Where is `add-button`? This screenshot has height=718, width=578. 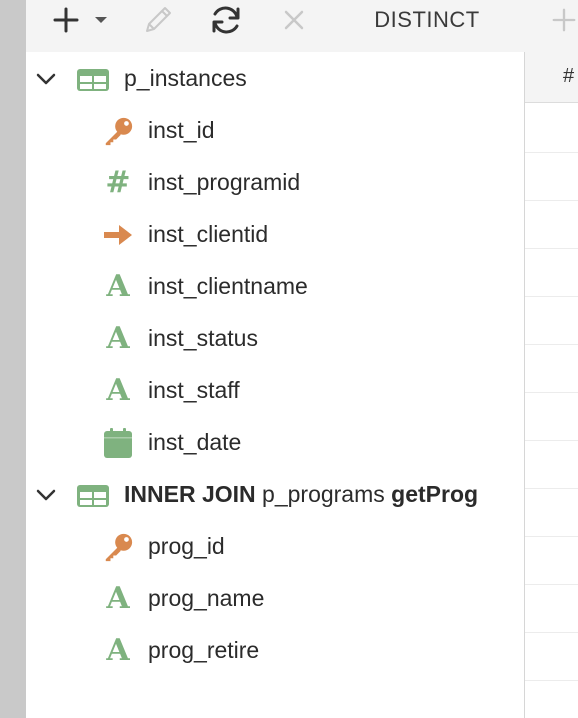
add-button is located at coordinates (66, 20).